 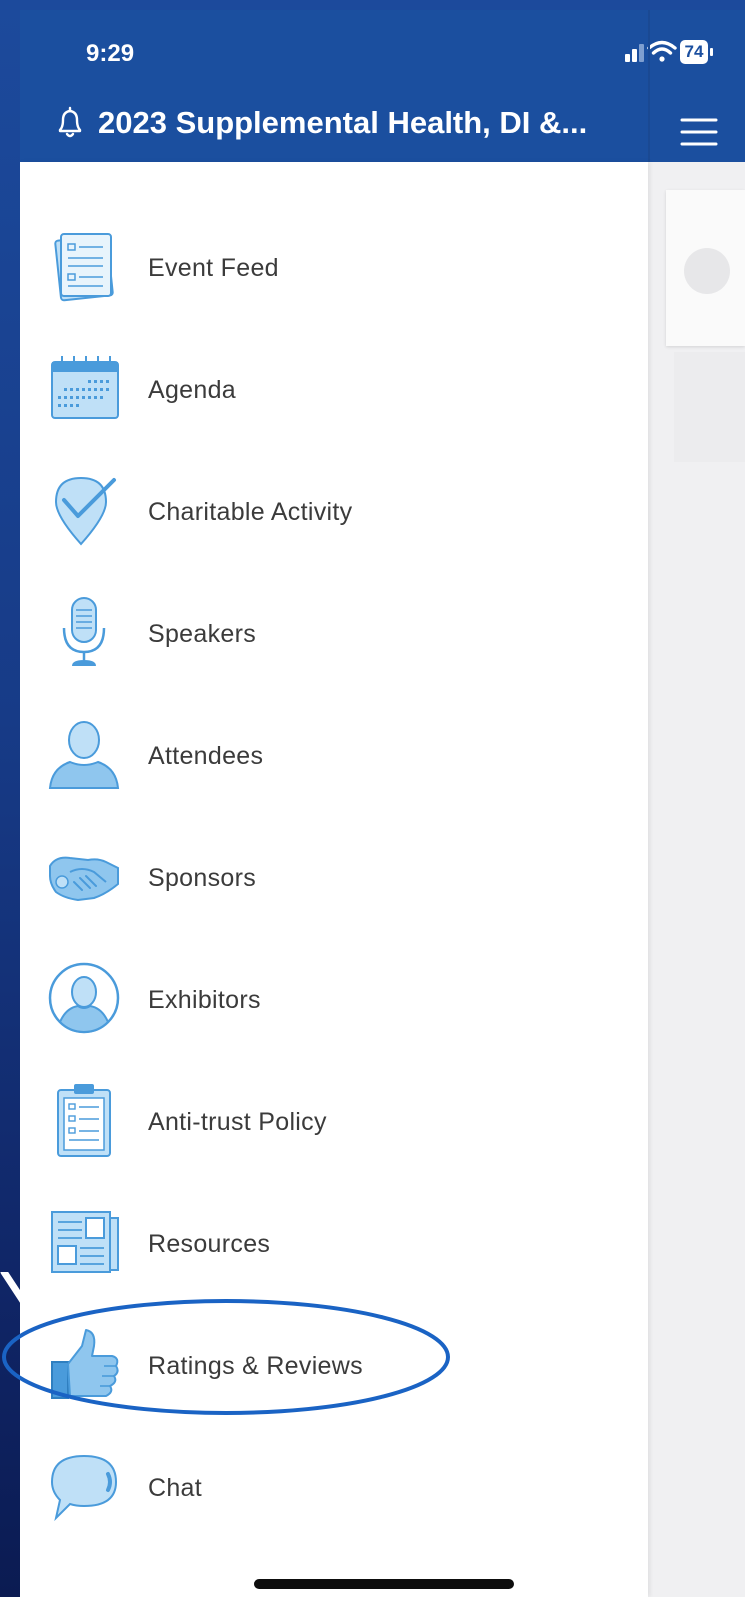 I want to click on menu-item-label: Attendees, so click(x=206, y=755).